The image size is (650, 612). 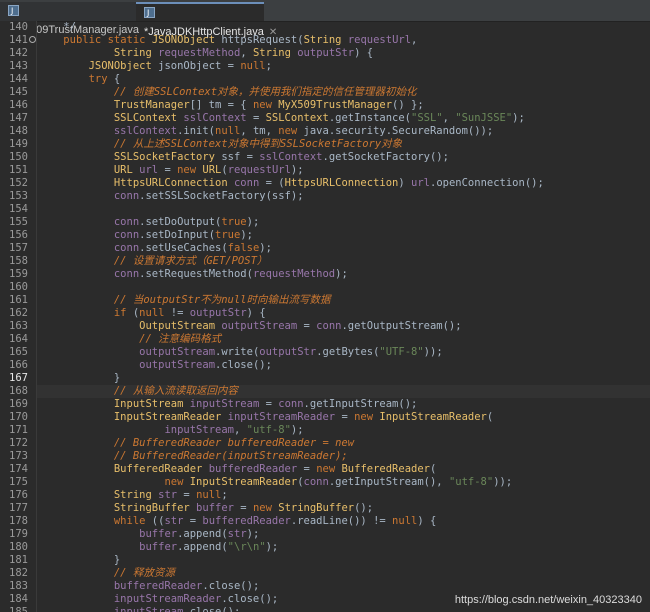 What do you see at coordinates (325, 79) in the screenshot?
I see `code-line: 144 try {` at bounding box center [325, 79].